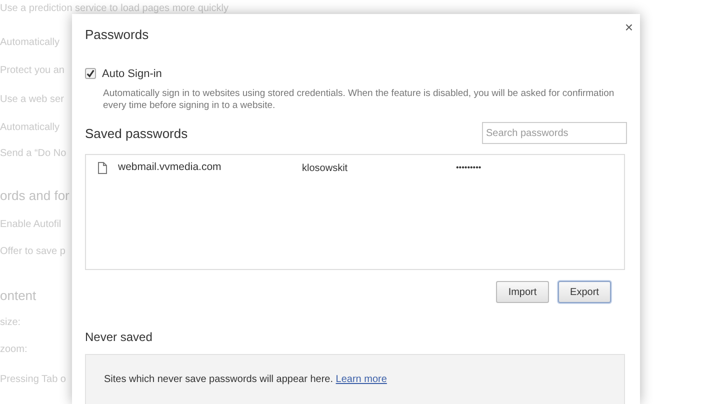 This screenshot has width=720, height=404. What do you see at coordinates (246, 380) in the screenshot?
I see `empty-message: Sites which never save passwords will appear here. Learn more` at bounding box center [246, 380].